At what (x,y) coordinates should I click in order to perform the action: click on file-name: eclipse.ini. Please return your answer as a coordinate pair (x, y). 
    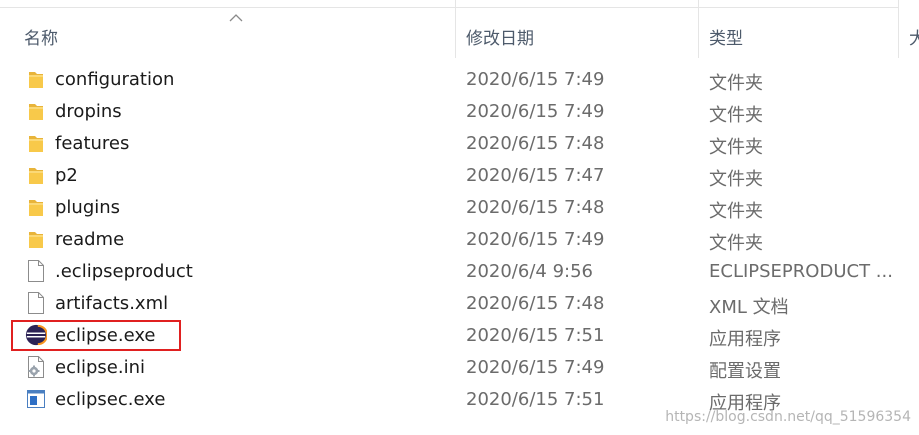
    Looking at the image, I should click on (100, 367).